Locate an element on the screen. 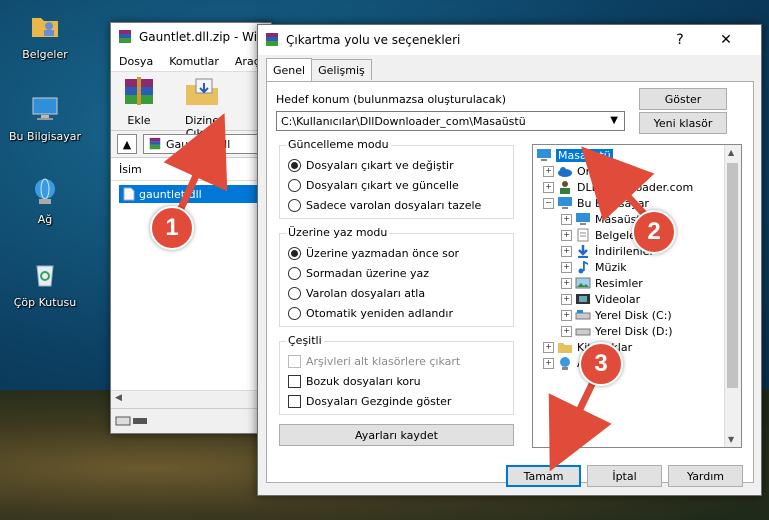 The width and height of the screenshot is (769, 520). overwrite-option-skip: Varolan dosyaları atla is located at coordinates (356, 293).